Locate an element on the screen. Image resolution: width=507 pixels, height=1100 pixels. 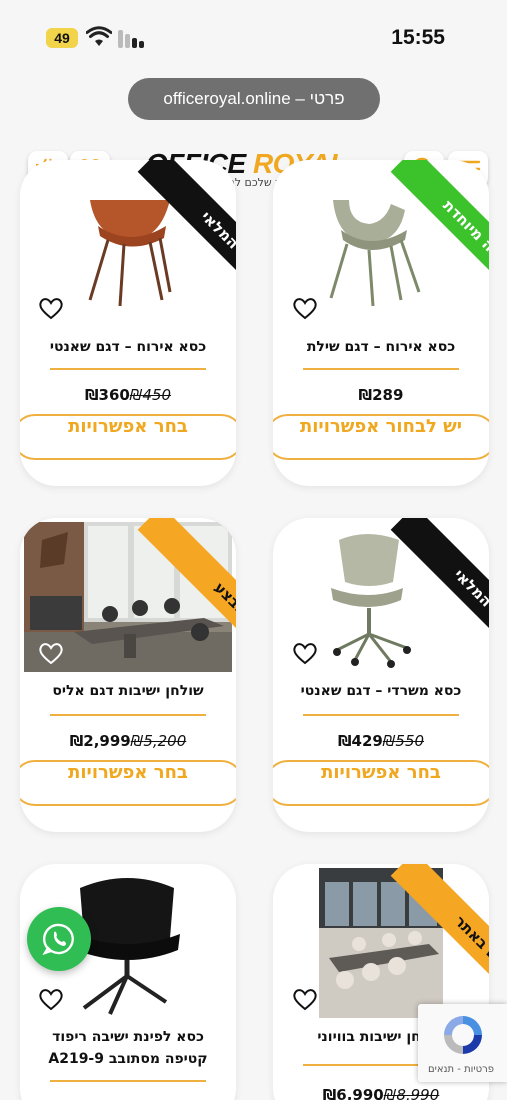
url-bar: officeroyal.online – פרטי is located at coordinates (254, 99).